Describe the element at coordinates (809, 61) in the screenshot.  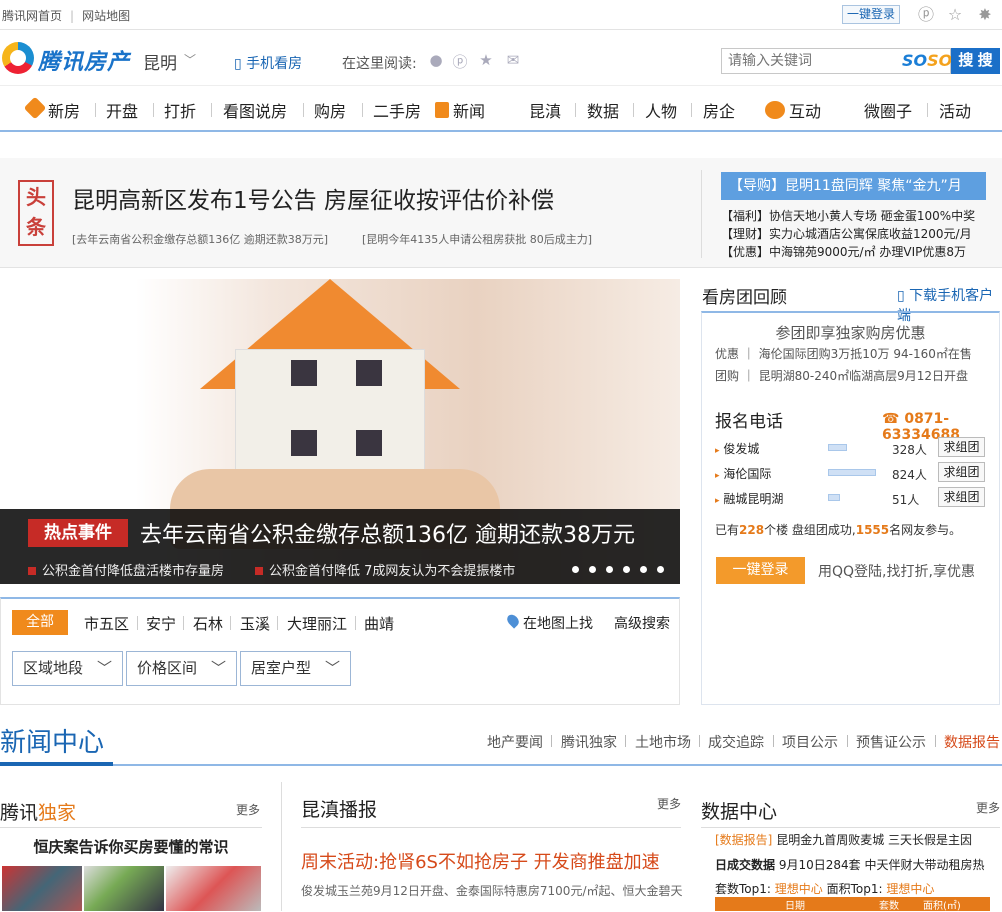
I see `search-input` at that location.